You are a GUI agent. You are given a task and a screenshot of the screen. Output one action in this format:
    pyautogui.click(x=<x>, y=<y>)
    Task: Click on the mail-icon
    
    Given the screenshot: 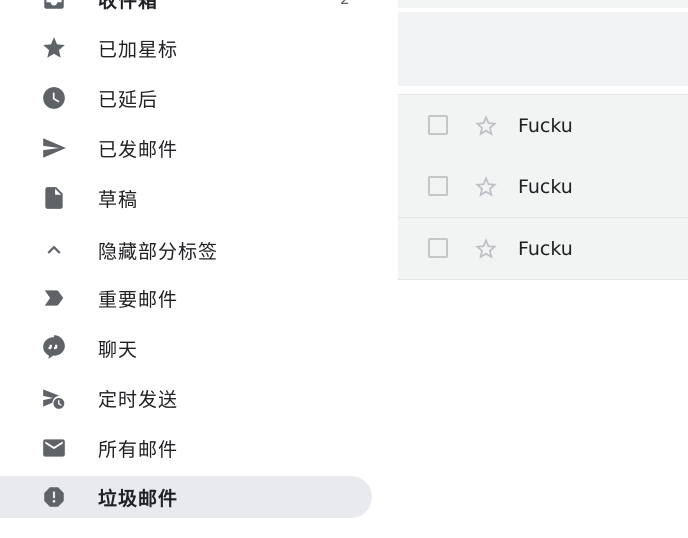 What is the action you would take?
    pyautogui.click(x=54, y=448)
    